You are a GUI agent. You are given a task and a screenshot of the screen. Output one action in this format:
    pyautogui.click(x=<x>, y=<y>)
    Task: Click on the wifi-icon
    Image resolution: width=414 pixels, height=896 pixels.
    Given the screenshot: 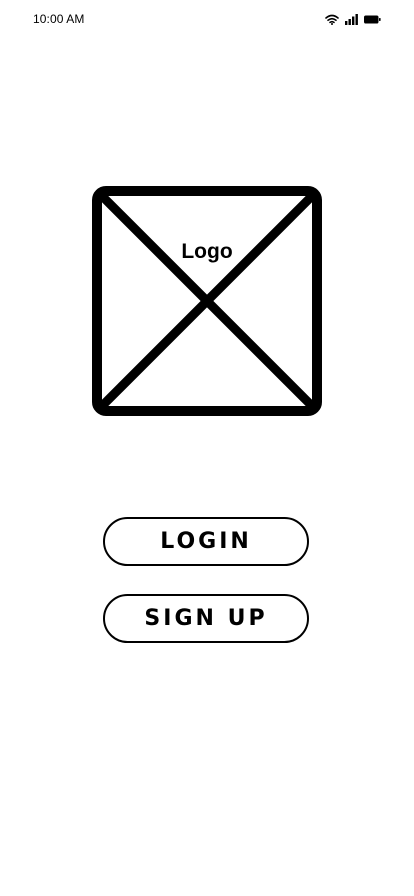 What is the action you would take?
    pyautogui.click(x=332, y=19)
    